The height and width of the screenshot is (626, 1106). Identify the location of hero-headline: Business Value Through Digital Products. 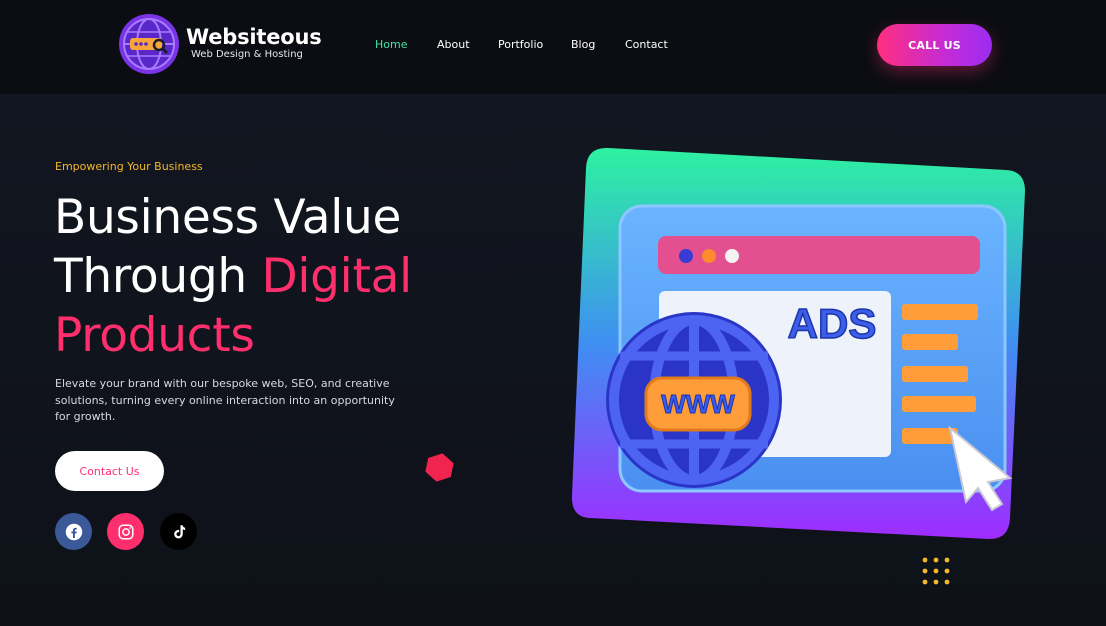
(294, 276).